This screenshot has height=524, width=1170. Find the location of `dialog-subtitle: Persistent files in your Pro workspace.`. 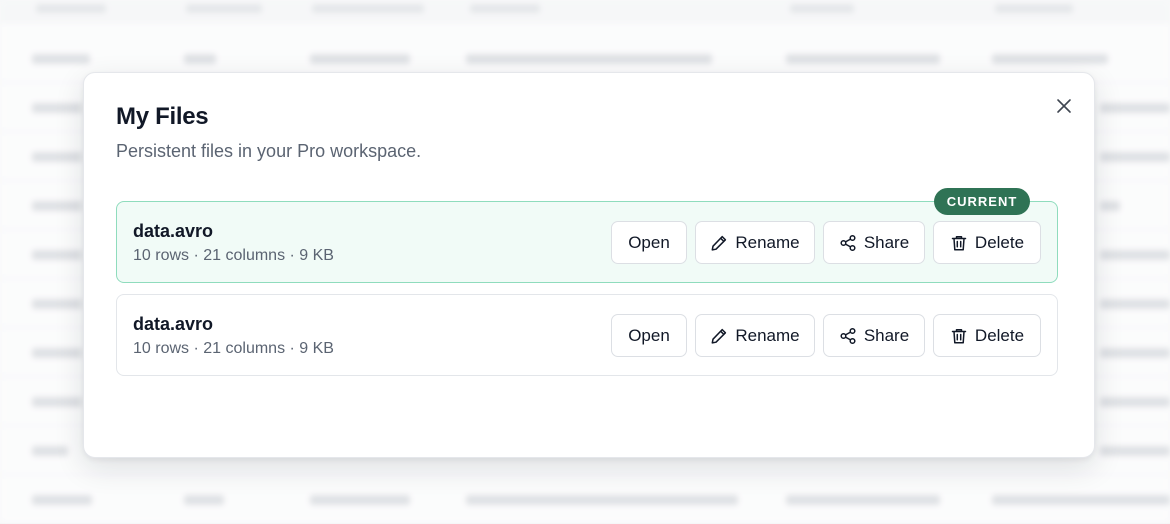

dialog-subtitle: Persistent files in your Pro workspace. is located at coordinates (269, 151).